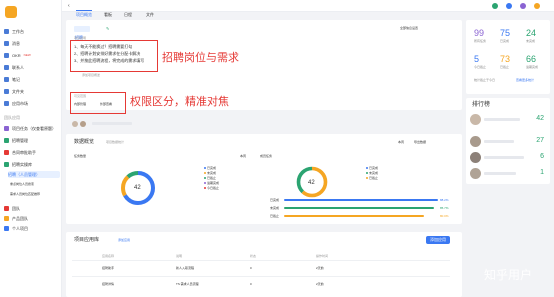 The height and width of the screenshot is (297, 554). I want to click on notes-icon, so click(6, 79).